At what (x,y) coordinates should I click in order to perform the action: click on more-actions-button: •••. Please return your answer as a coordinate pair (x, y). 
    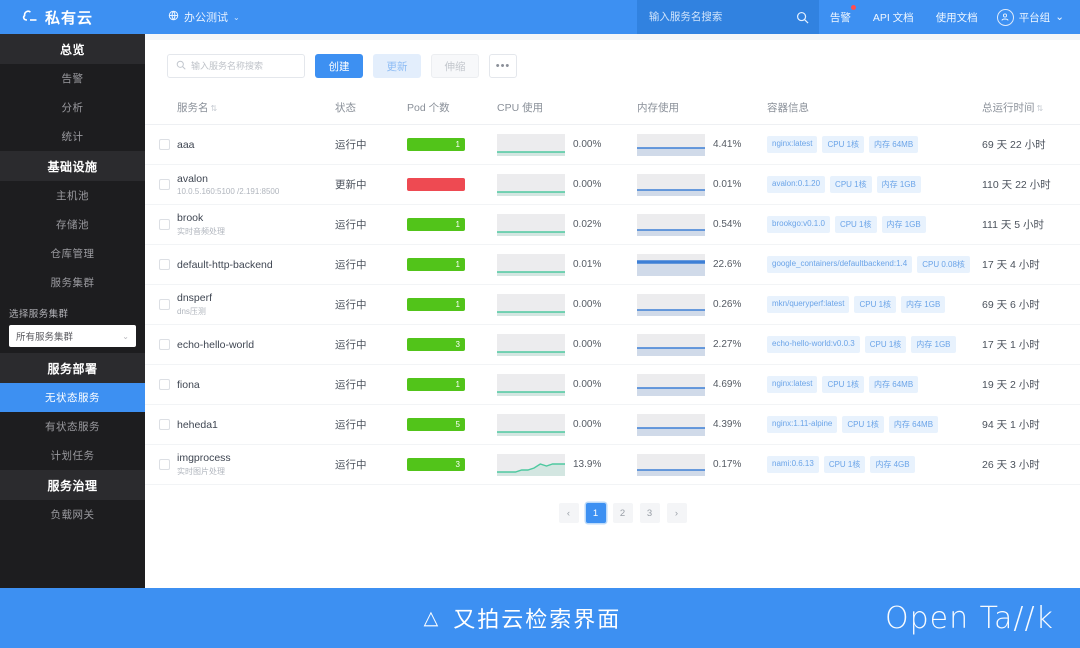
    Looking at the image, I should click on (503, 66).